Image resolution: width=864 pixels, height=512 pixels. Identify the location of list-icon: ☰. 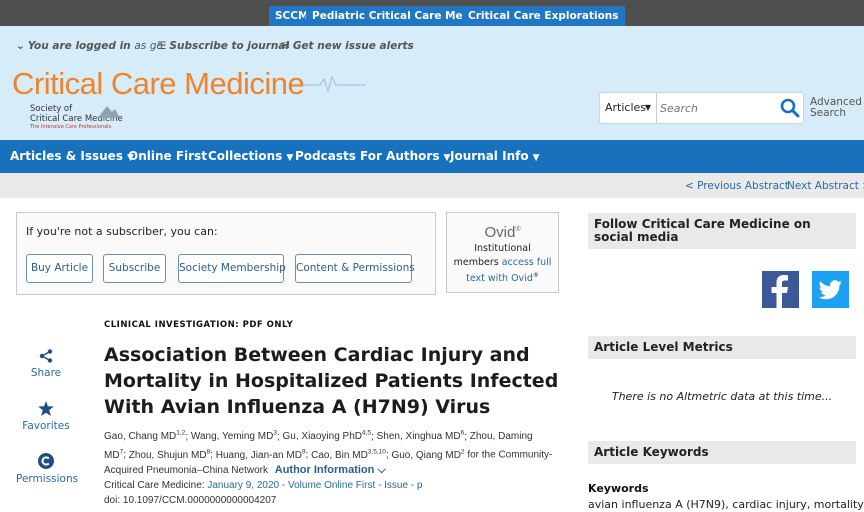
(162, 46).